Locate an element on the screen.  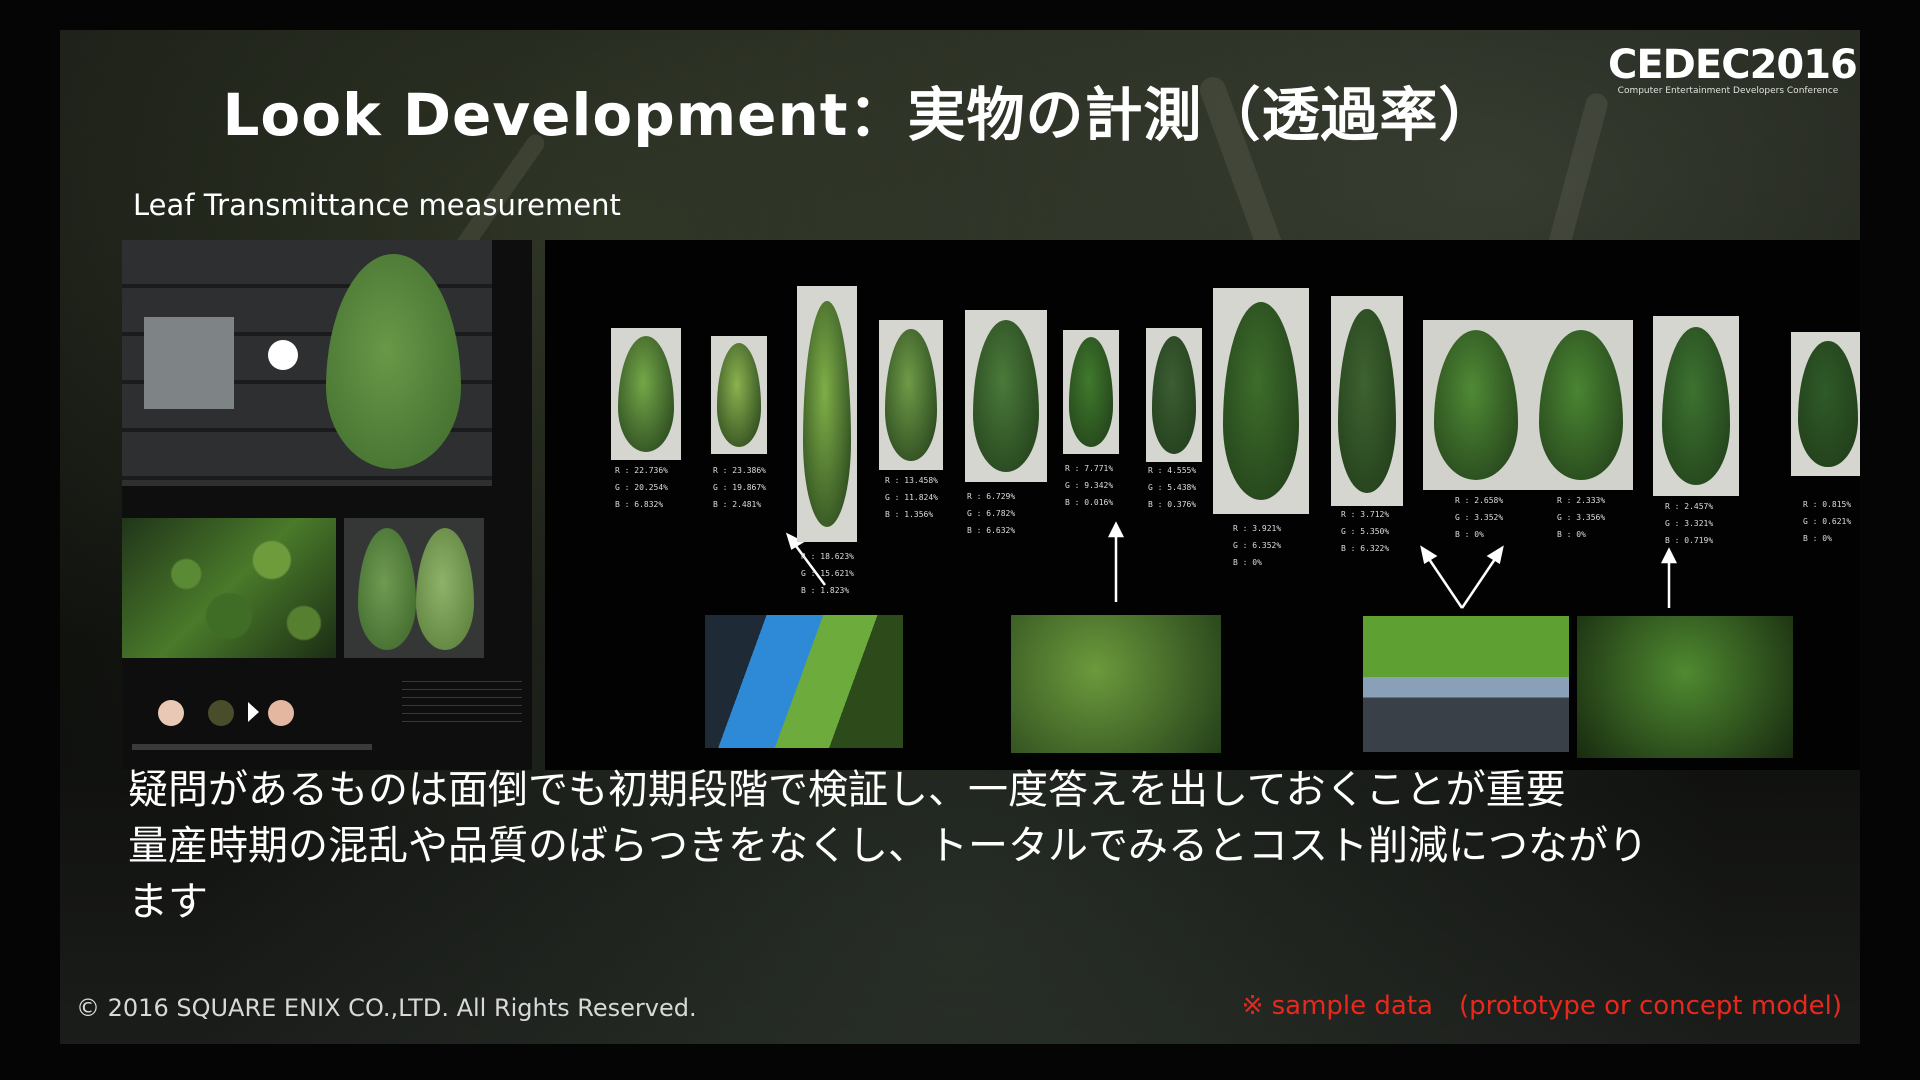
logo-text: CEDEC2016 is located at coordinates (1733, 65).